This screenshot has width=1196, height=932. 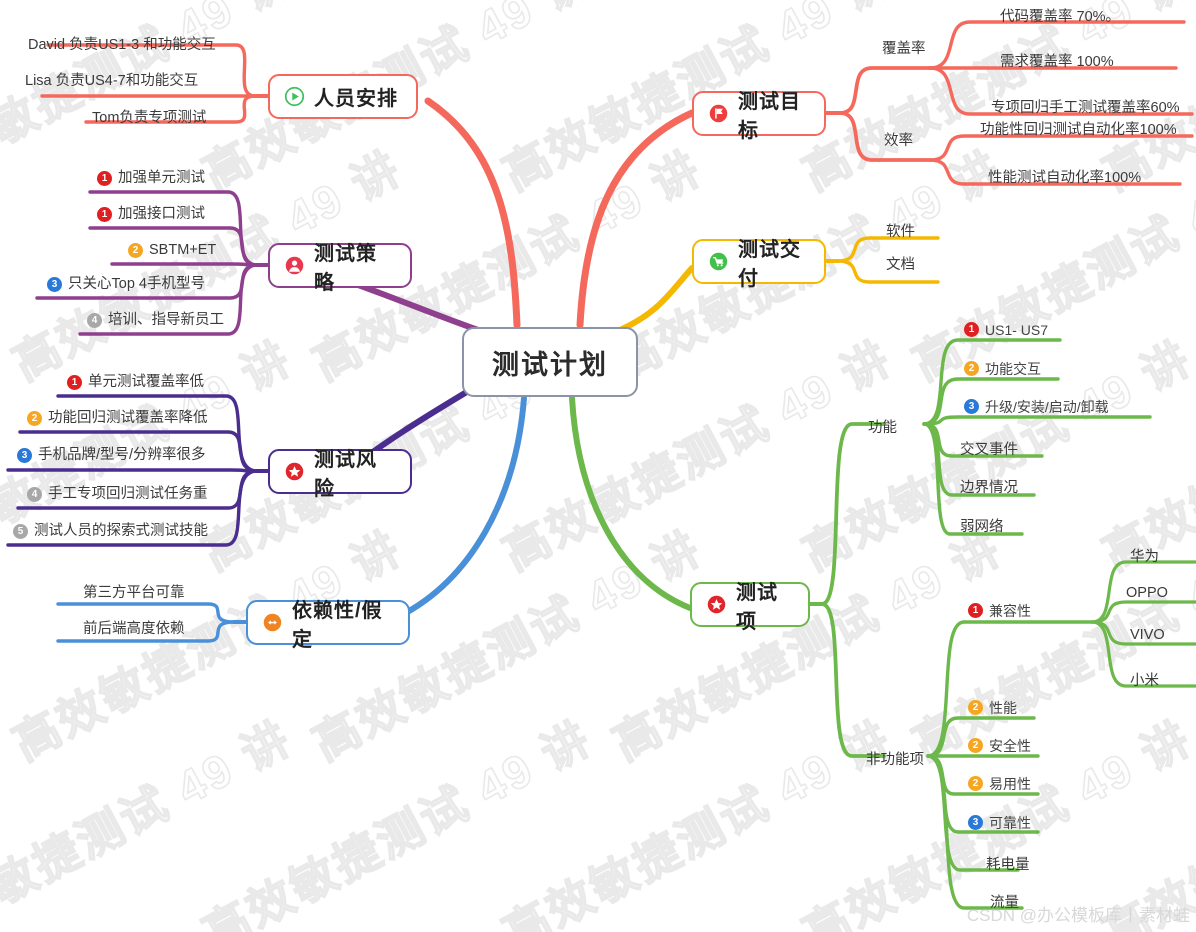 I want to click on group-label-nonfunctional: 非功能项, so click(x=895, y=758).